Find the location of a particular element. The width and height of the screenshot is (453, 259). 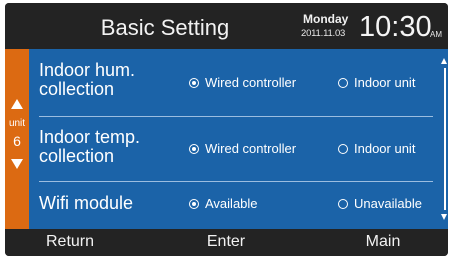

row-wifi-module: Wifi module Available Unavailable is located at coordinates (229, 205).